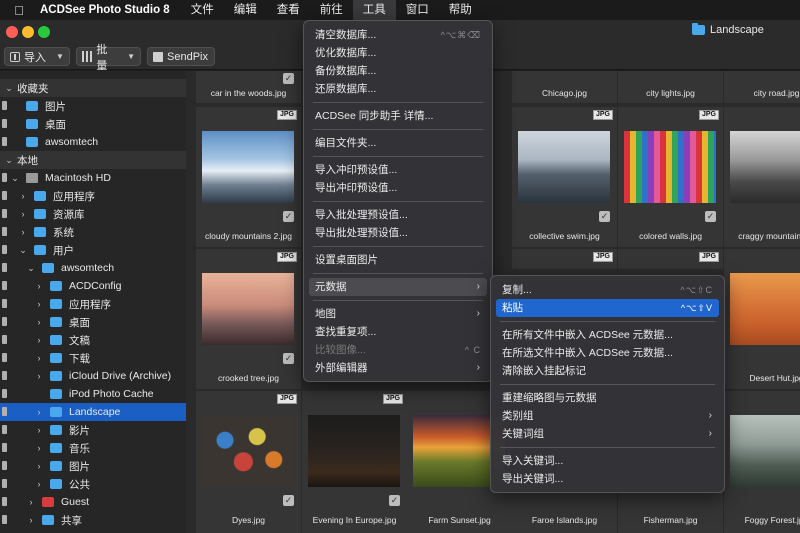 Image resolution: width=800 pixels, height=533 pixels. Describe the element at coordinates (564, 87) in the screenshot. I see `thumbnail-cell: Chicago.jpg` at that location.